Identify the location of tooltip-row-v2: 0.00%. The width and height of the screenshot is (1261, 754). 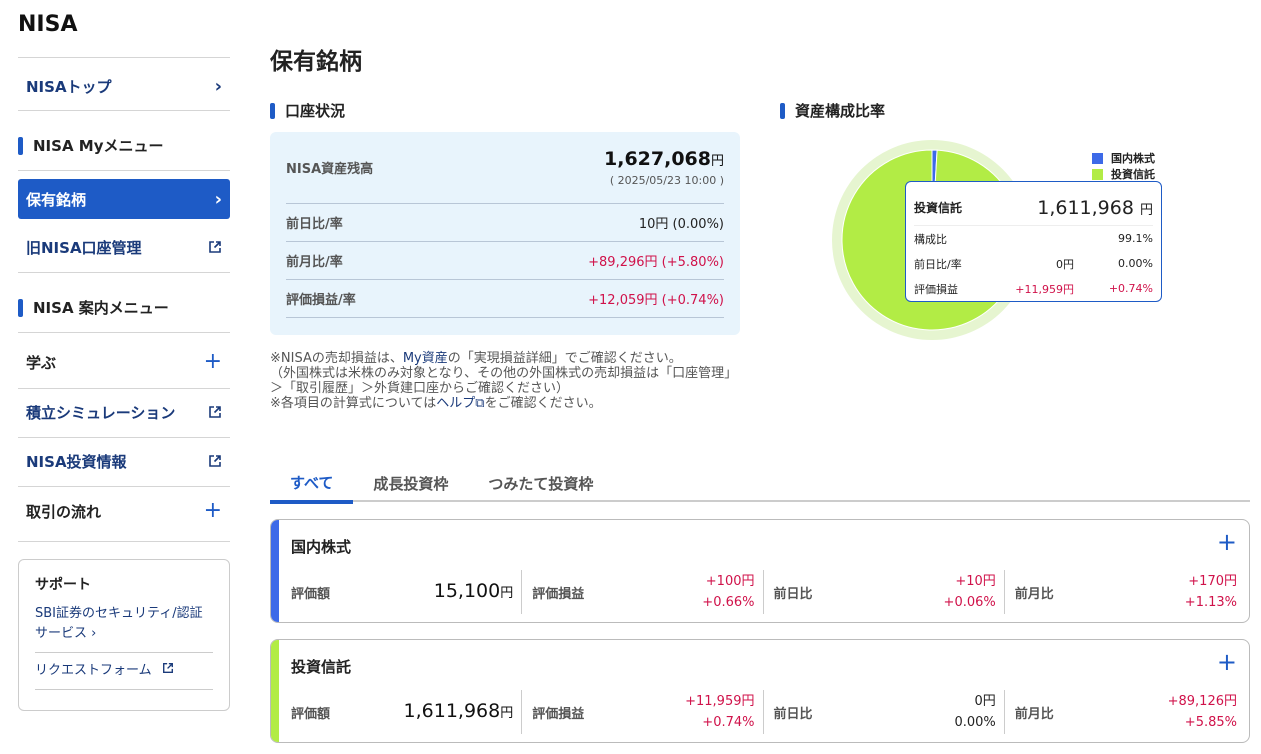
(1135, 263).